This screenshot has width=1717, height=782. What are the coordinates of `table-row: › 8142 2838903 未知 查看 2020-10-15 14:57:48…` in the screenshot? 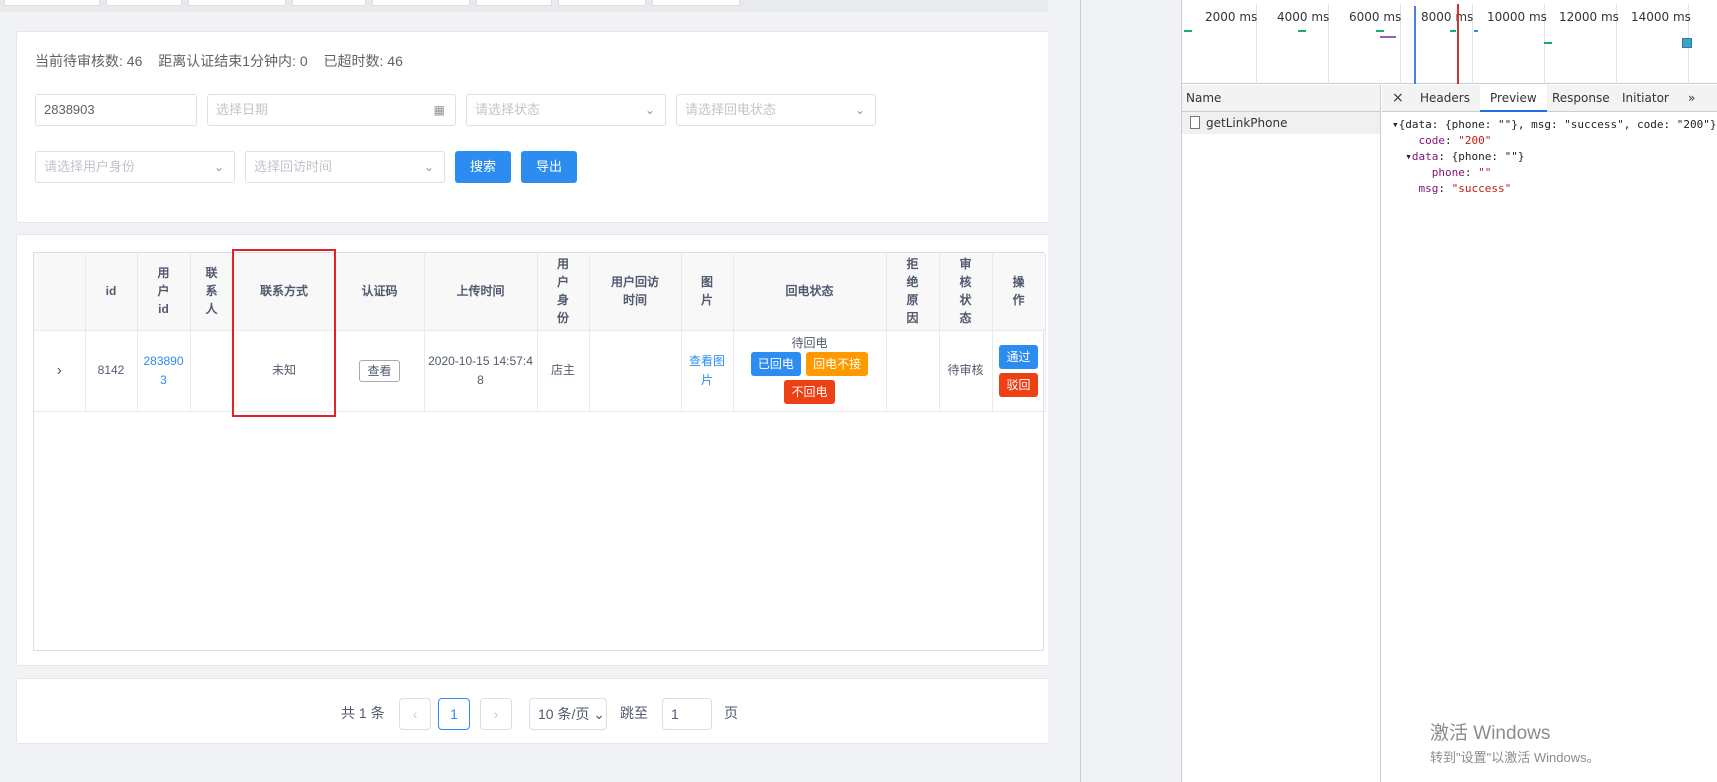 It's located at (540, 371).